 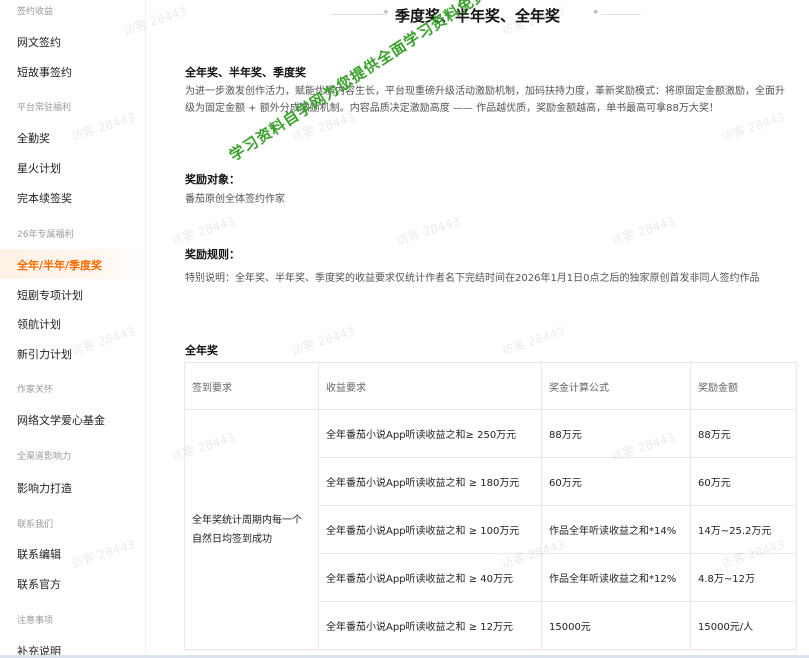 What do you see at coordinates (596, 13) in the screenshot?
I see `title-sparkle-icon: ✦` at bounding box center [596, 13].